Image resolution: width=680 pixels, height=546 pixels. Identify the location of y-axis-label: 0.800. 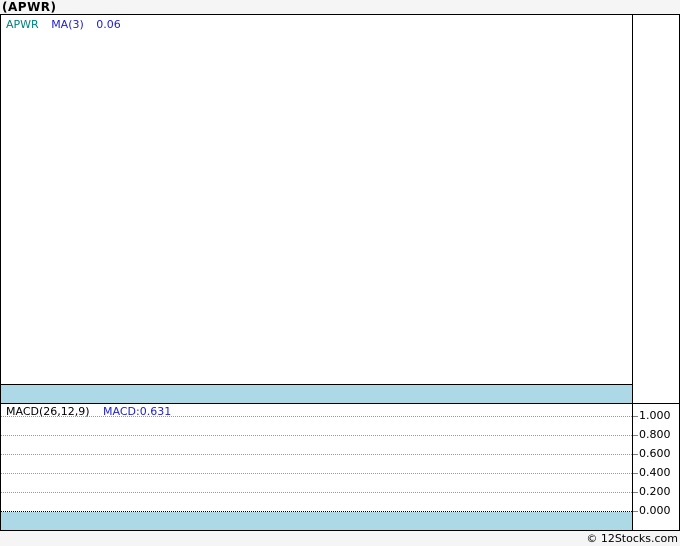
(655, 434).